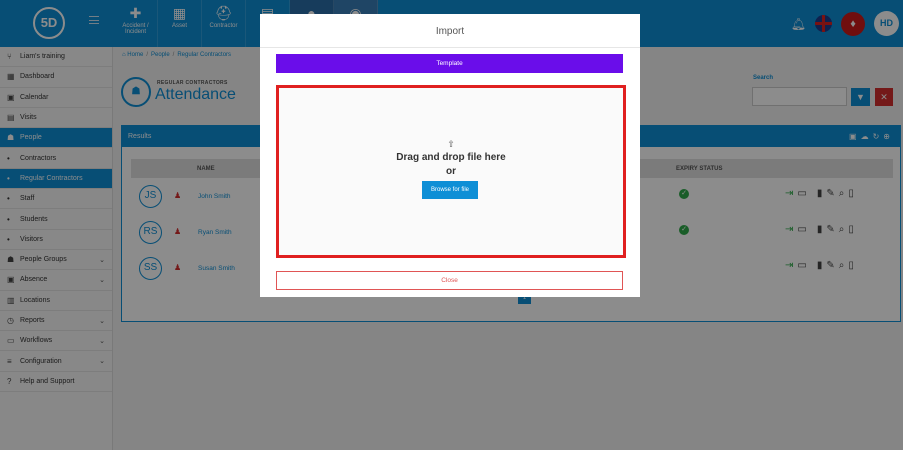 The width and height of the screenshot is (903, 450). I want to click on dropzone-or: or, so click(451, 171).